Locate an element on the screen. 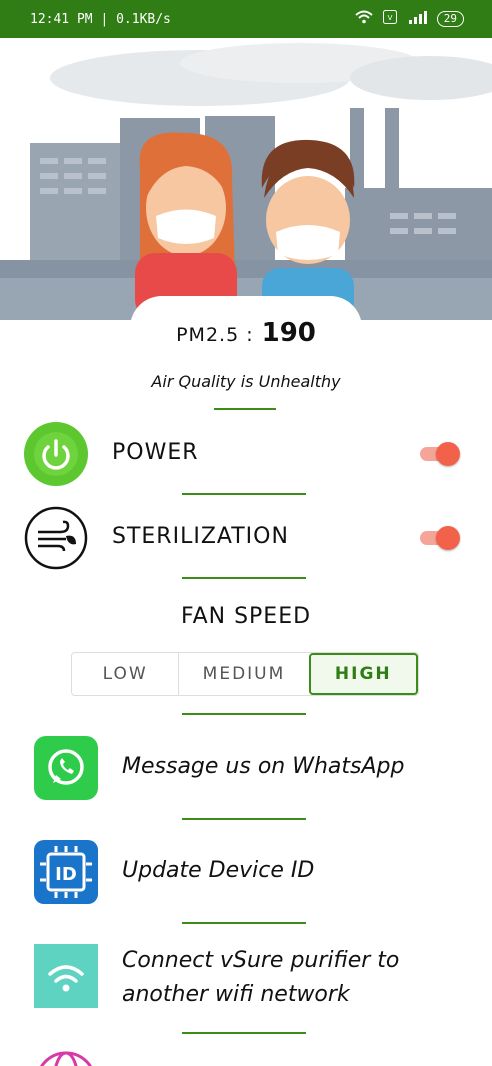 This screenshot has height=1066, width=492. sterilization-row: STERILIZATION is located at coordinates (246, 538).